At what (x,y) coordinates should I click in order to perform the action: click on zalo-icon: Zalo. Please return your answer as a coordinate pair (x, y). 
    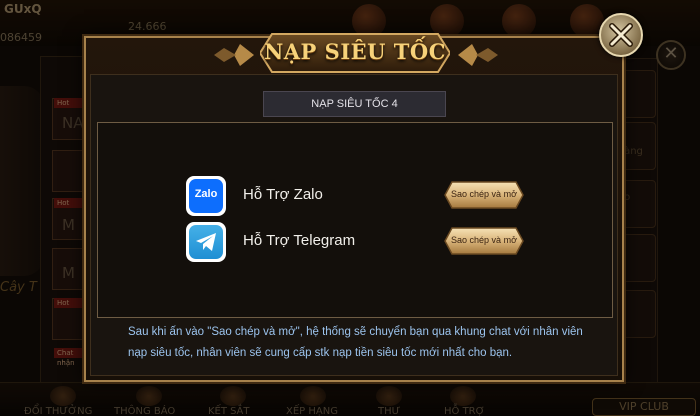
    Looking at the image, I should click on (206, 196).